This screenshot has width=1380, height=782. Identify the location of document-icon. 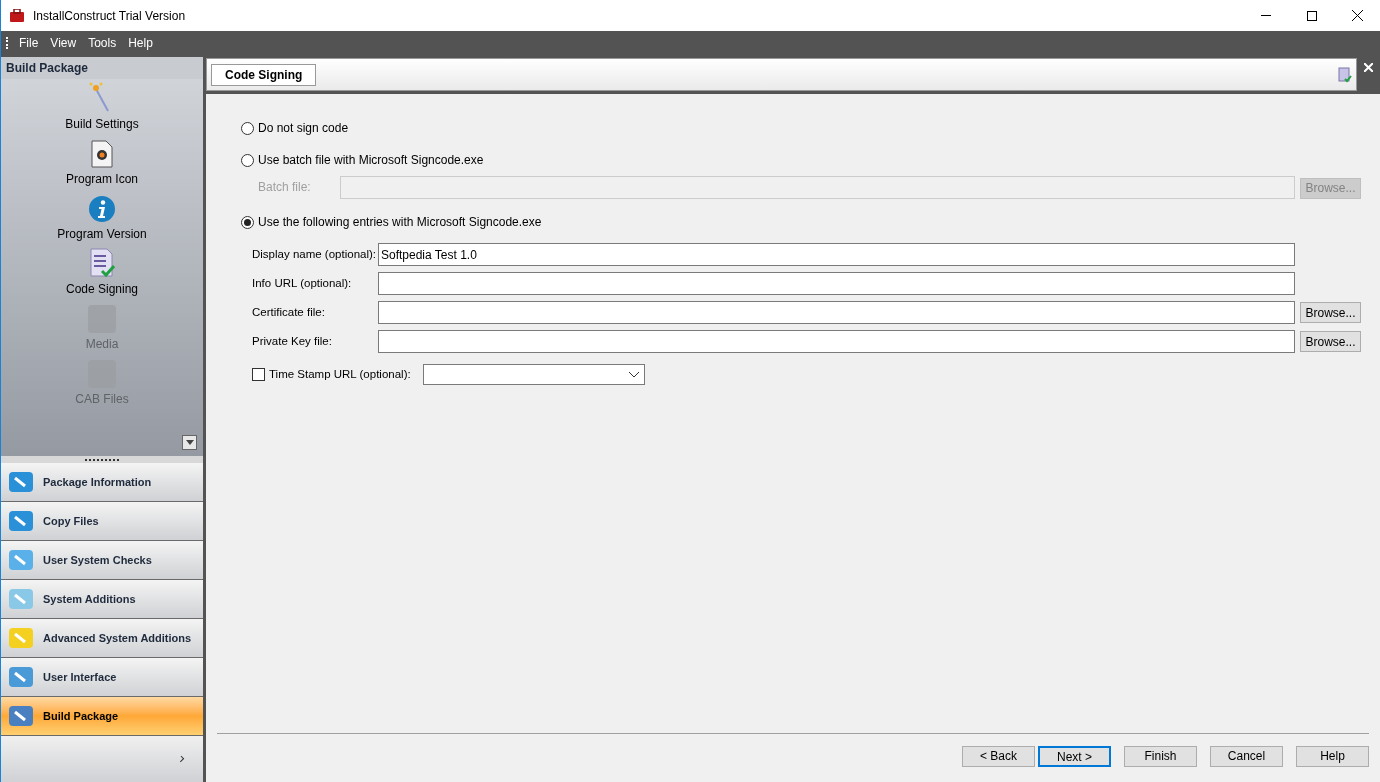
(102, 154).